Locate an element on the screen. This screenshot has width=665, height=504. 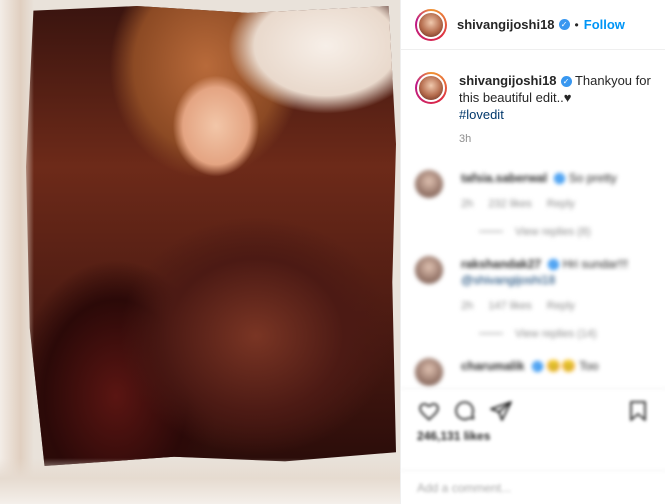
comment-meta: 2h 147 likes Reply is located at coordinates (544, 306).